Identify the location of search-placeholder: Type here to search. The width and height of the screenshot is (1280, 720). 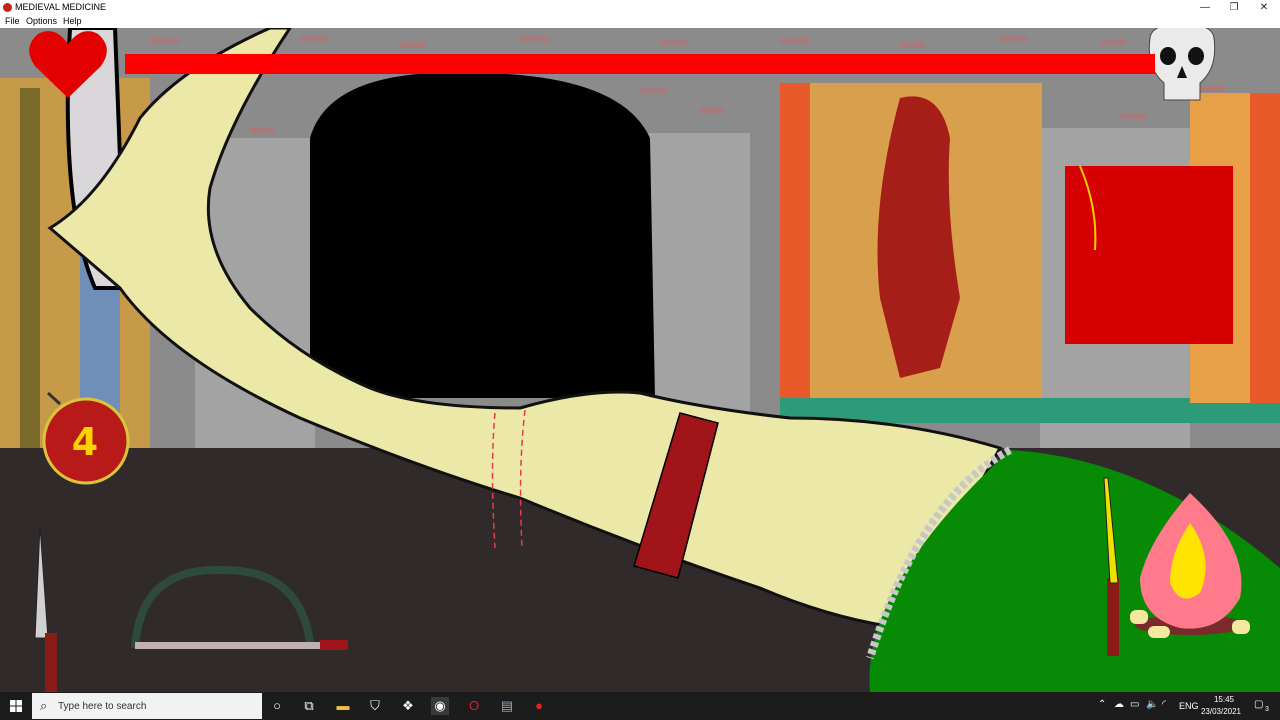
(102, 706).